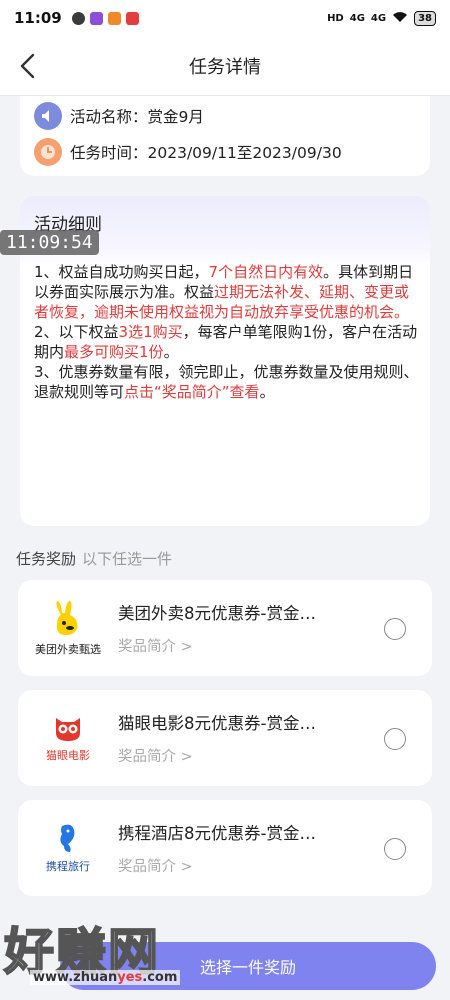  I want to click on page-title: 任务详情, so click(225, 67).